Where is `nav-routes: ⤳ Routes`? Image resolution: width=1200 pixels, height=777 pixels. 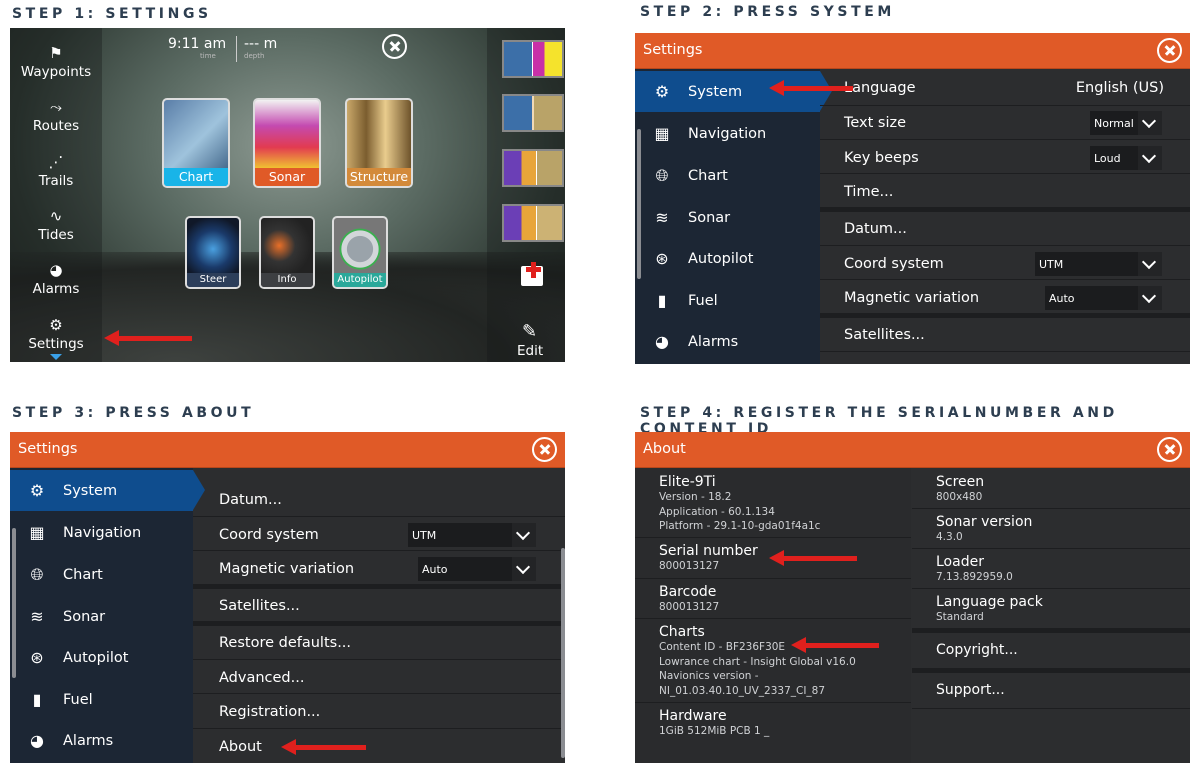
nav-routes: ⤳ Routes is located at coordinates (56, 115).